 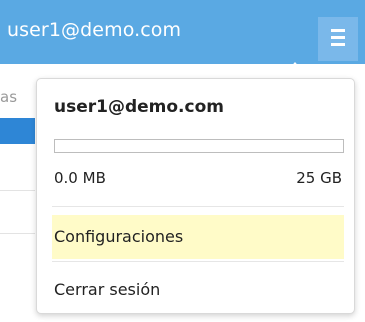 I want to click on hamburger-menu-button, so click(x=338, y=39).